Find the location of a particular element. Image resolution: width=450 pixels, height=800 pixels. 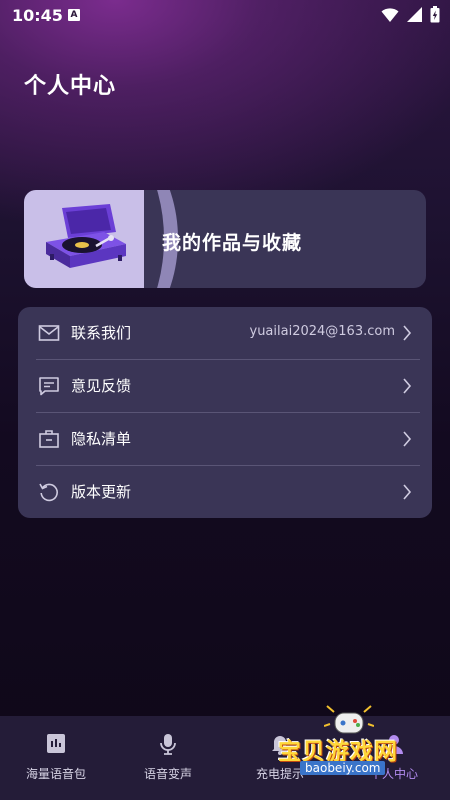

notification-badge: A is located at coordinates (74, 15).